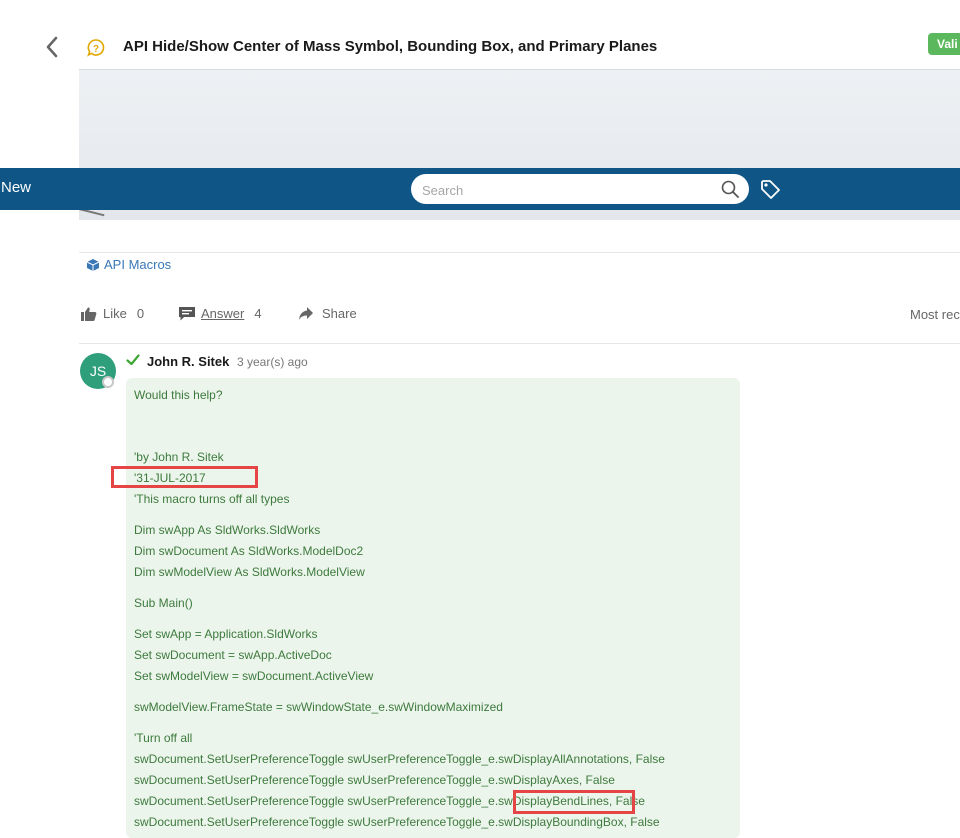 This screenshot has width=960, height=838. I want to click on back-button, so click(53, 47).